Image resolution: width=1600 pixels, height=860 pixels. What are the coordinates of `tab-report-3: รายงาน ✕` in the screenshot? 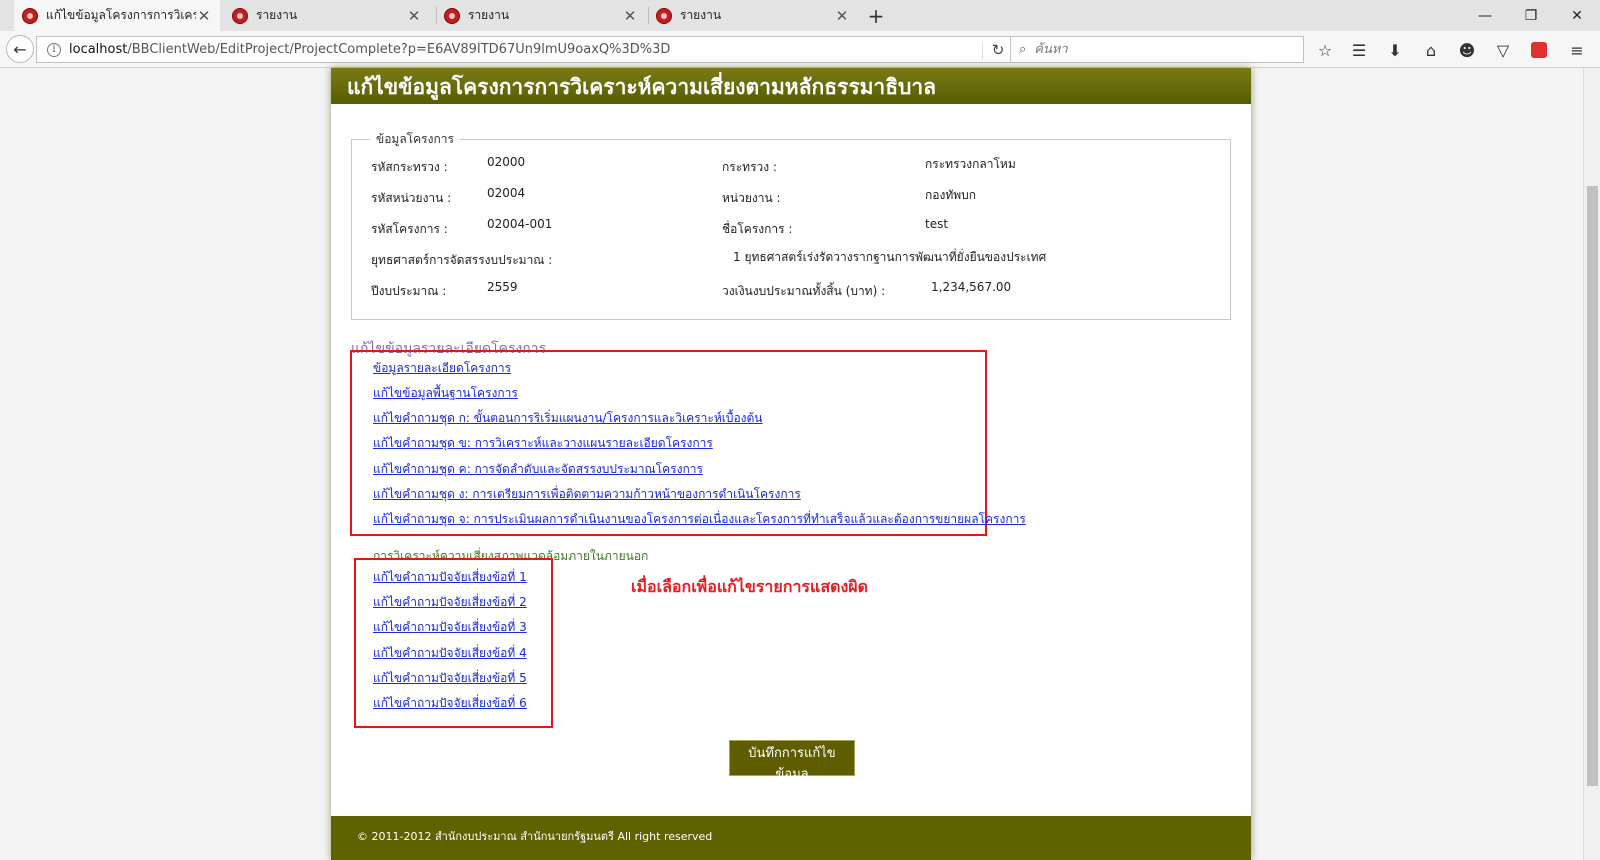 It's located at (753, 15).